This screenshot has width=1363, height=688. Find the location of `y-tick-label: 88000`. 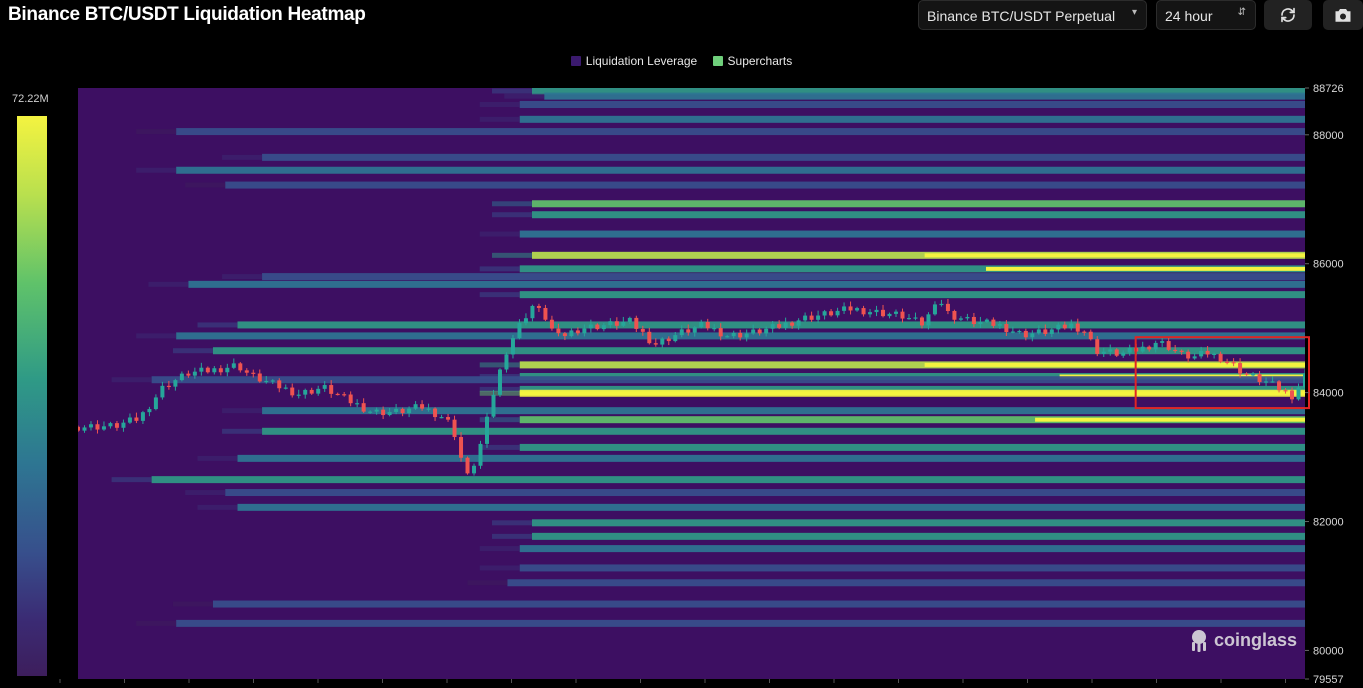

y-tick-label: 88000 is located at coordinates (1328, 136).